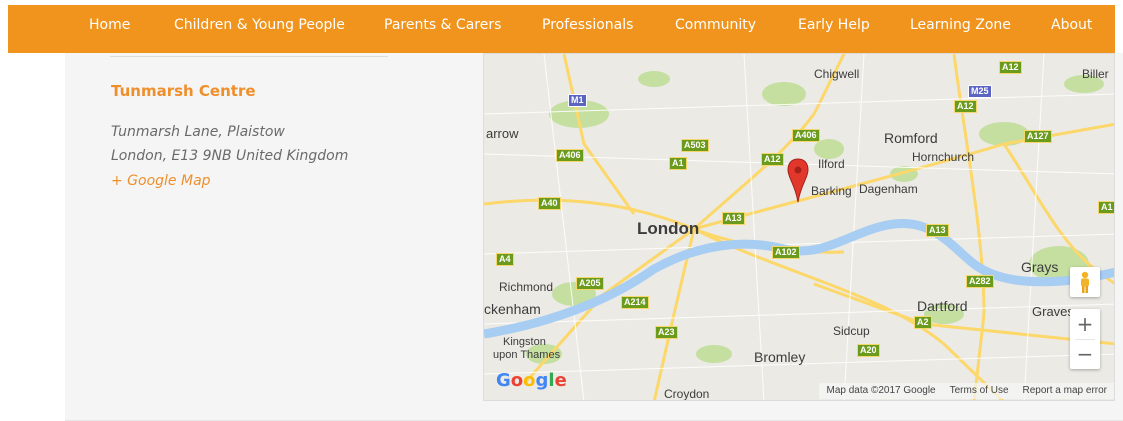 Image resolution: width=1123 pixels, height=421 pixels. I want to click on place-label: Romford, so click(911, 138).